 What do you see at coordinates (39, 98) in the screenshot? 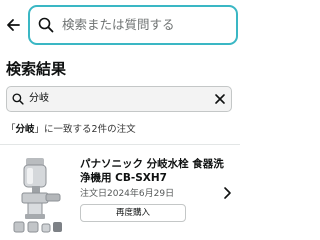
I see `order-search-value: 分岐` at bounding box center [39, 98].